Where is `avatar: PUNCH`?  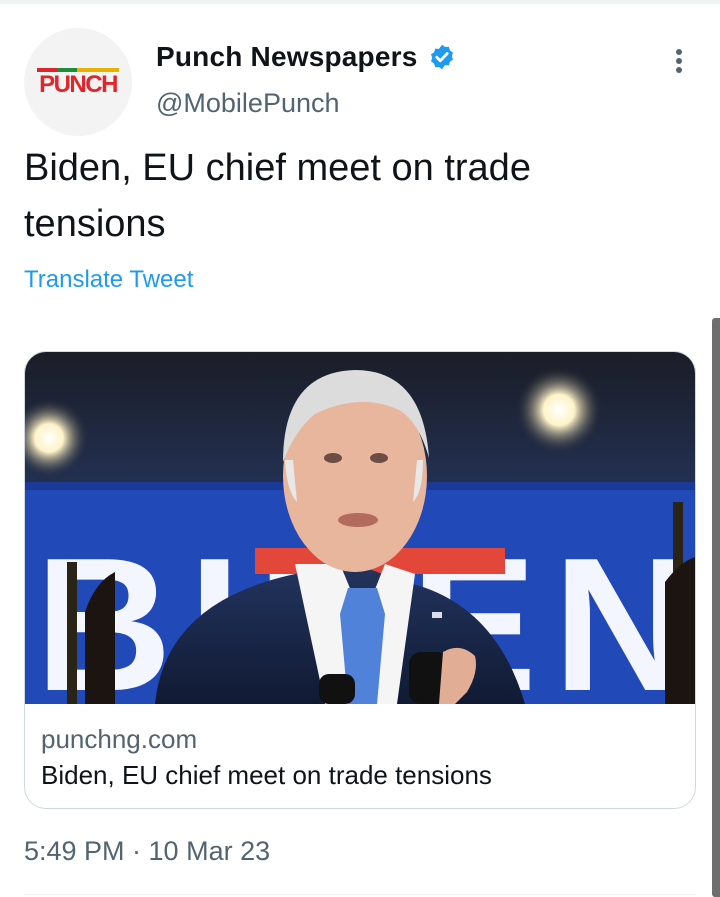
avatar: PUNCH is located at coordinates (78, 82).